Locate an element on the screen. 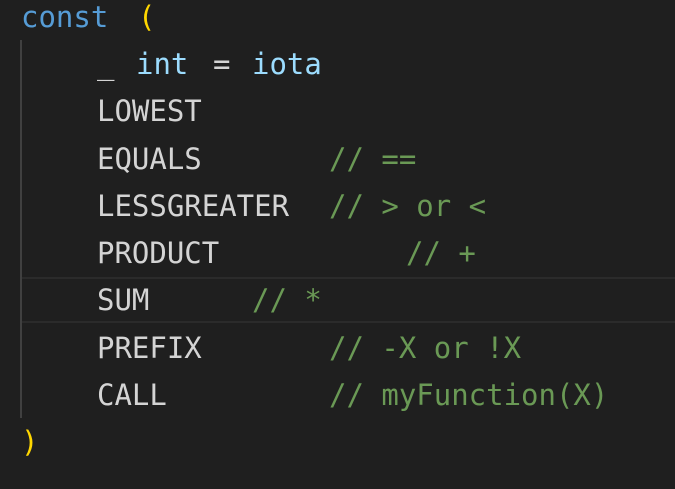 This screenshot has width=675, height=489. blank-identifier: _ is located at coordinates (106, 64).